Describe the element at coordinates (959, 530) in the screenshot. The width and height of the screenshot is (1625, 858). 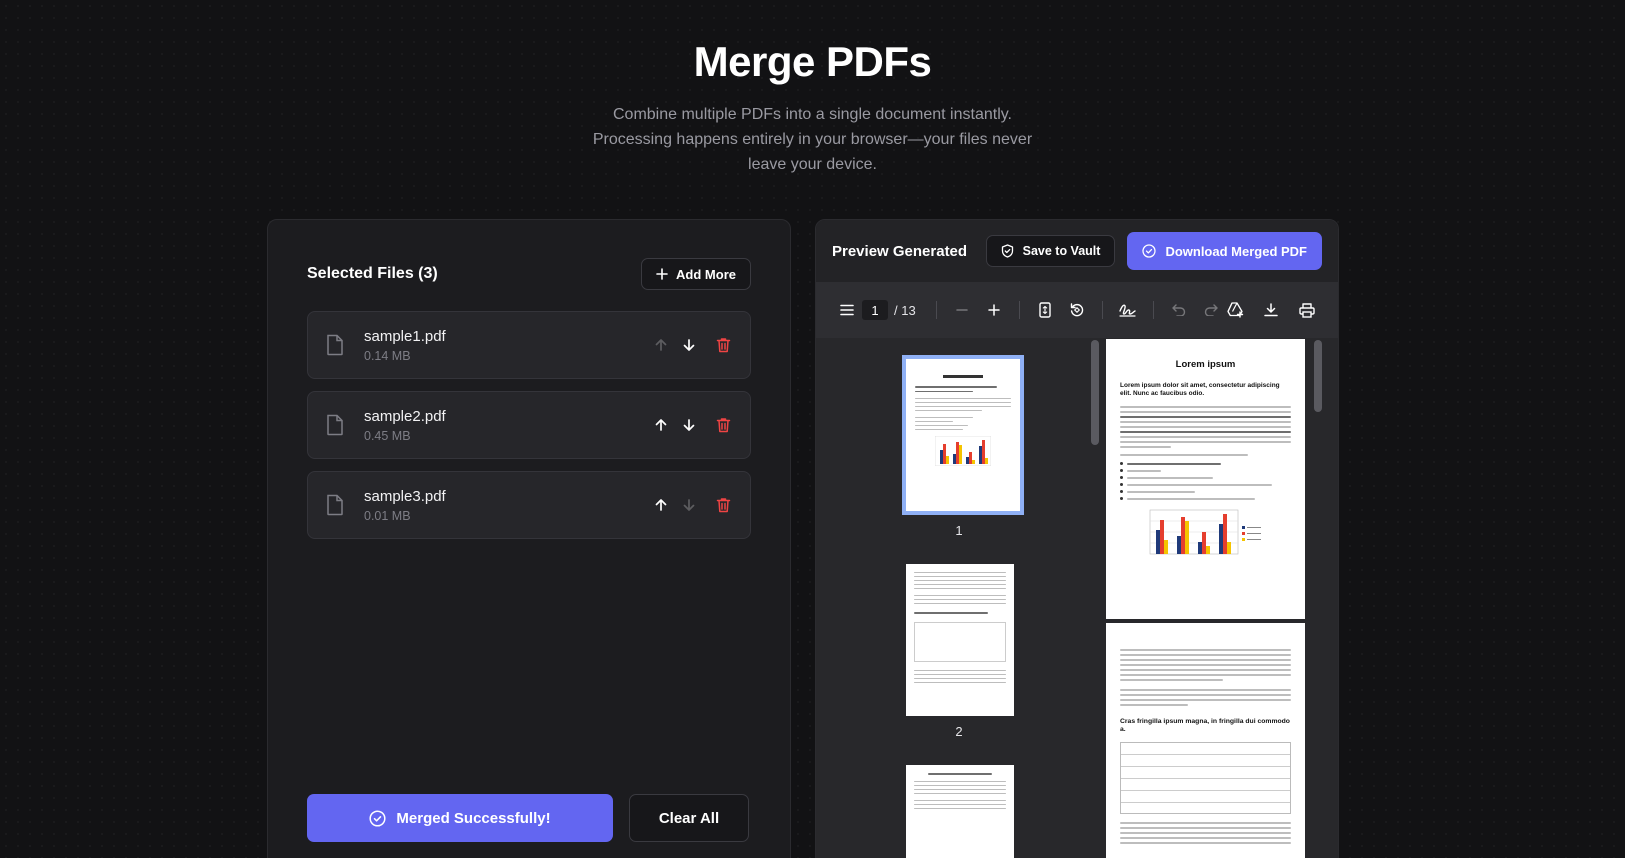
I see `thumbnail-label: 1` at that location.